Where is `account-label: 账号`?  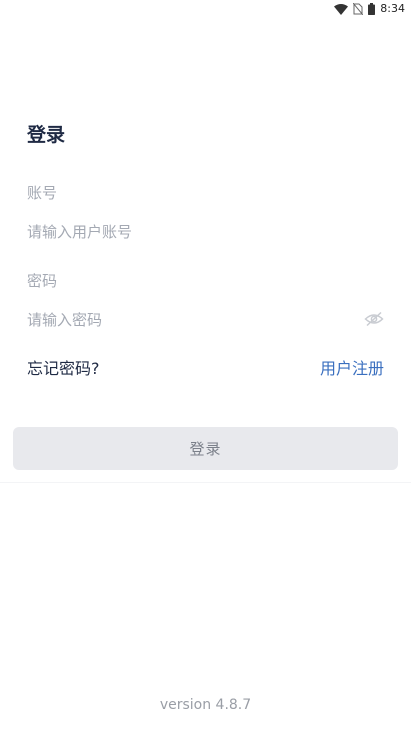 account-label: 账号 is located at coordinates (42, 193).